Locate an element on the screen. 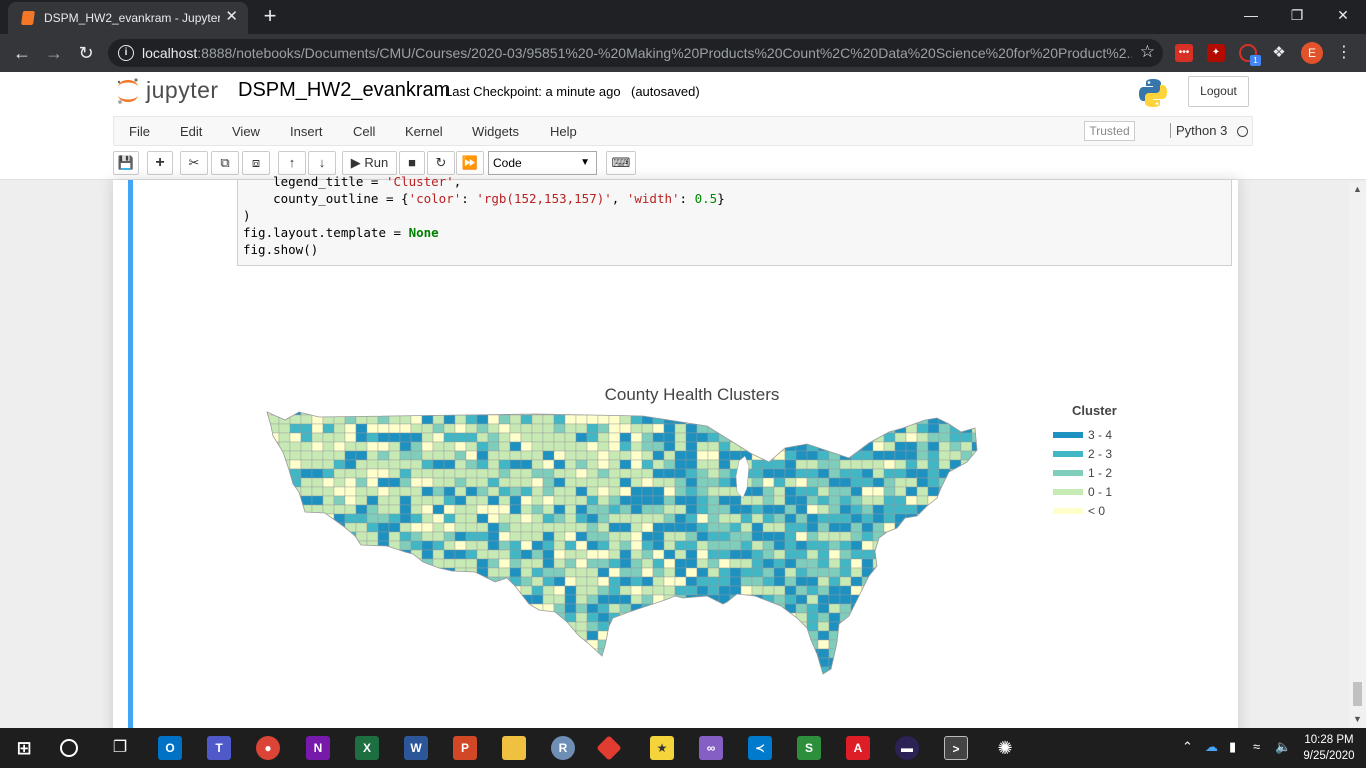 This screenshot has width=1366, height=768. menu-cell: Cell is located at coordinates (364, 131).